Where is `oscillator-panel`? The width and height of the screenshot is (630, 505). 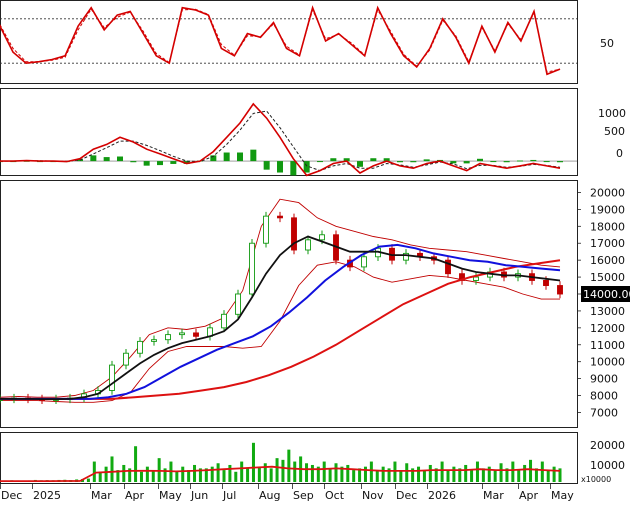 oscillator-panel is located at coordinates (288, 40).